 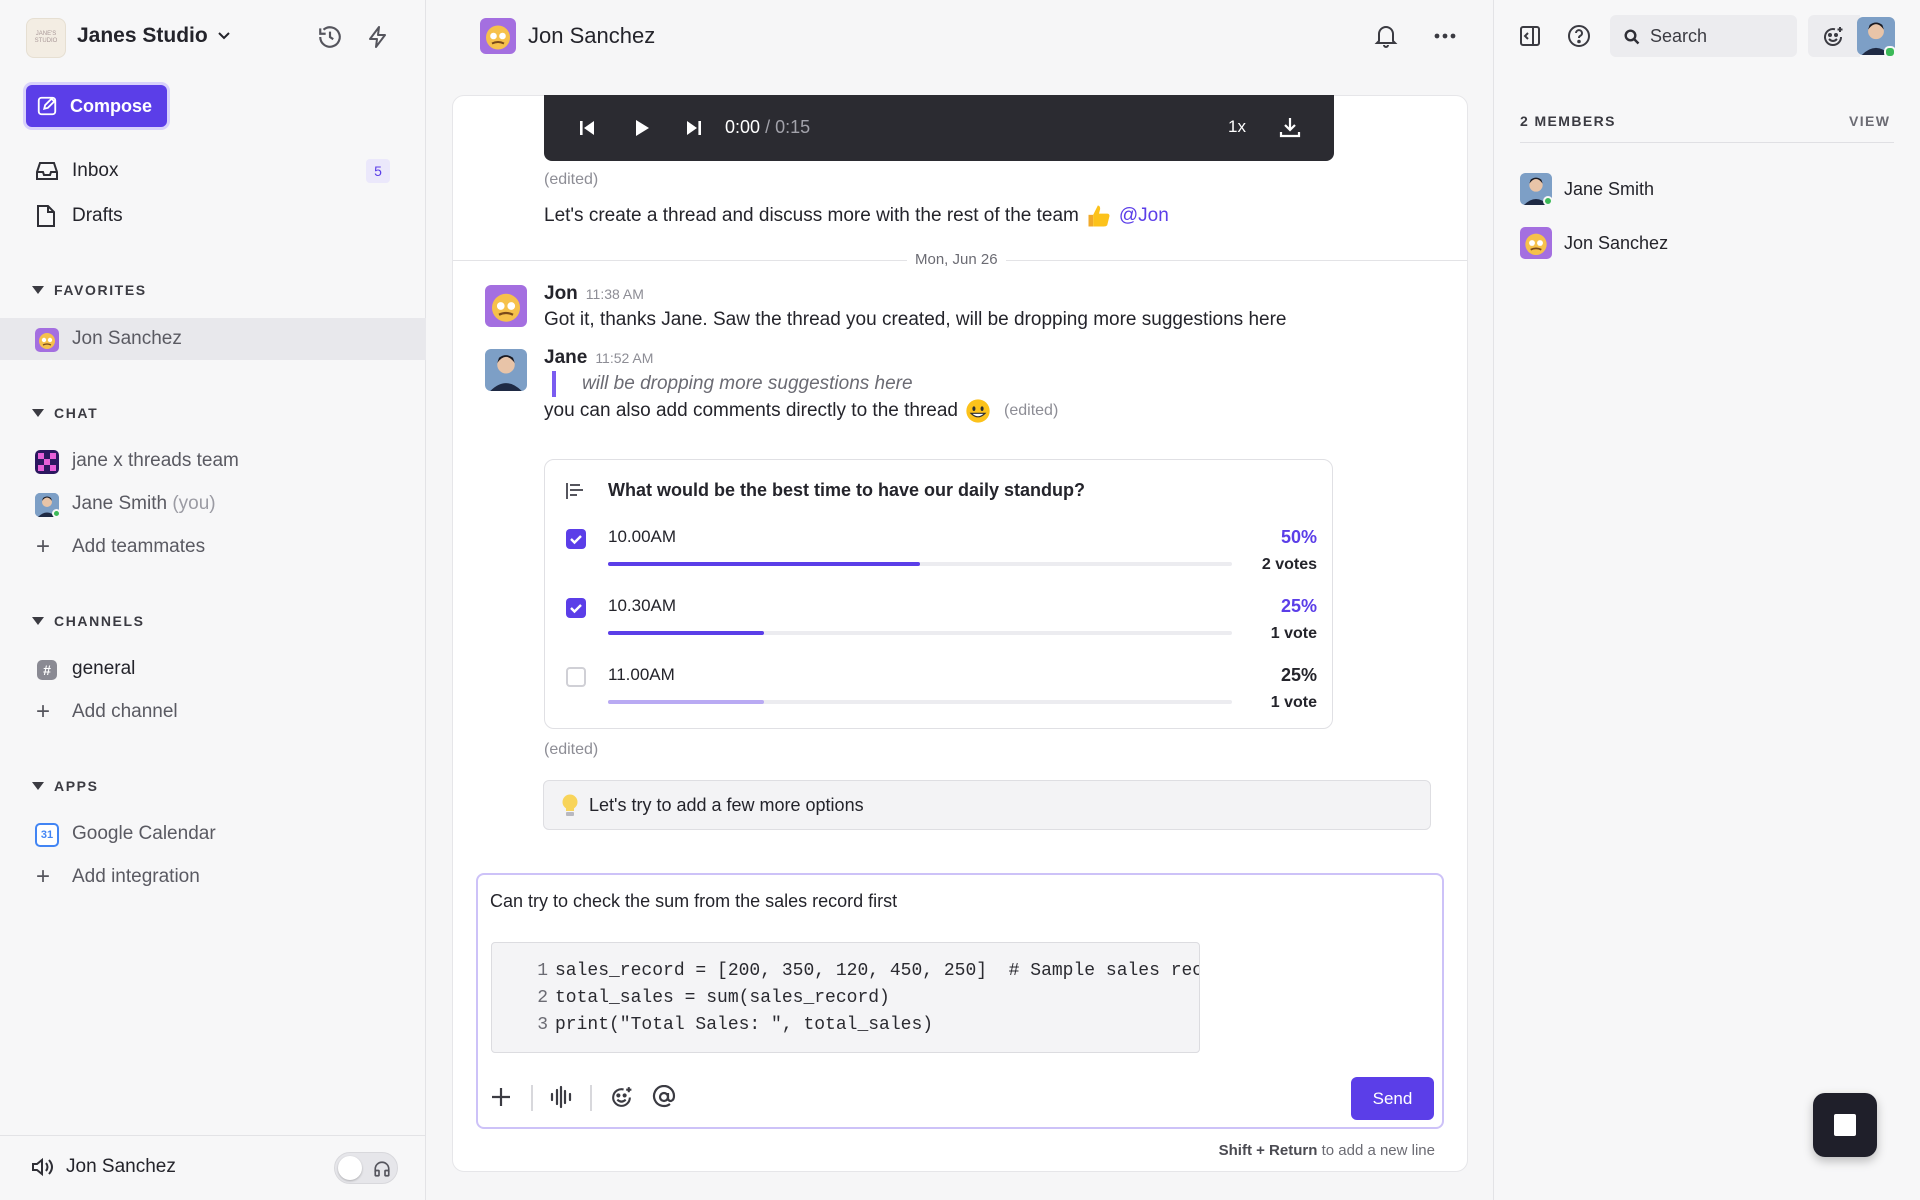 I want to click on add-reaction-button, so click(x=1834, y=36).